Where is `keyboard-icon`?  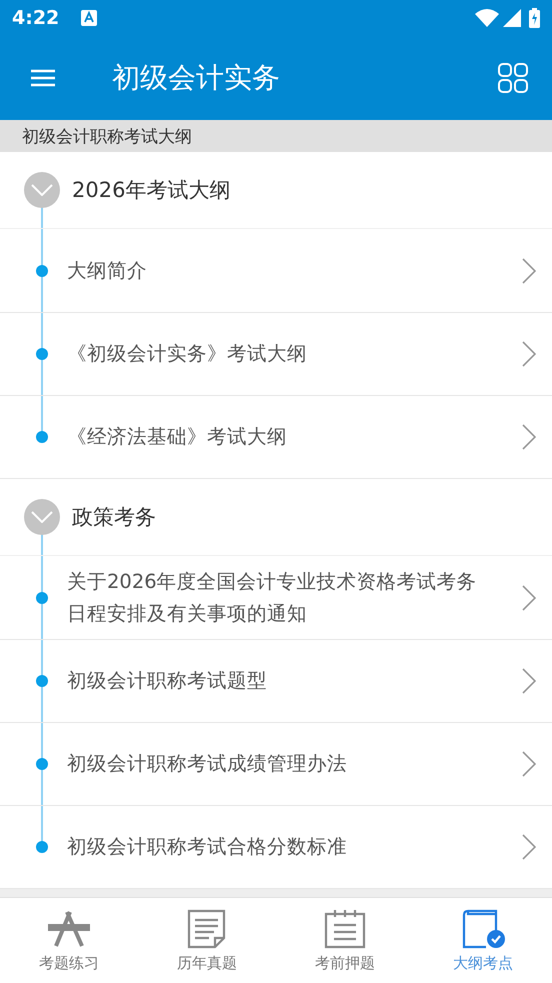 keyboard-icon is located at coordinates (89, 18).